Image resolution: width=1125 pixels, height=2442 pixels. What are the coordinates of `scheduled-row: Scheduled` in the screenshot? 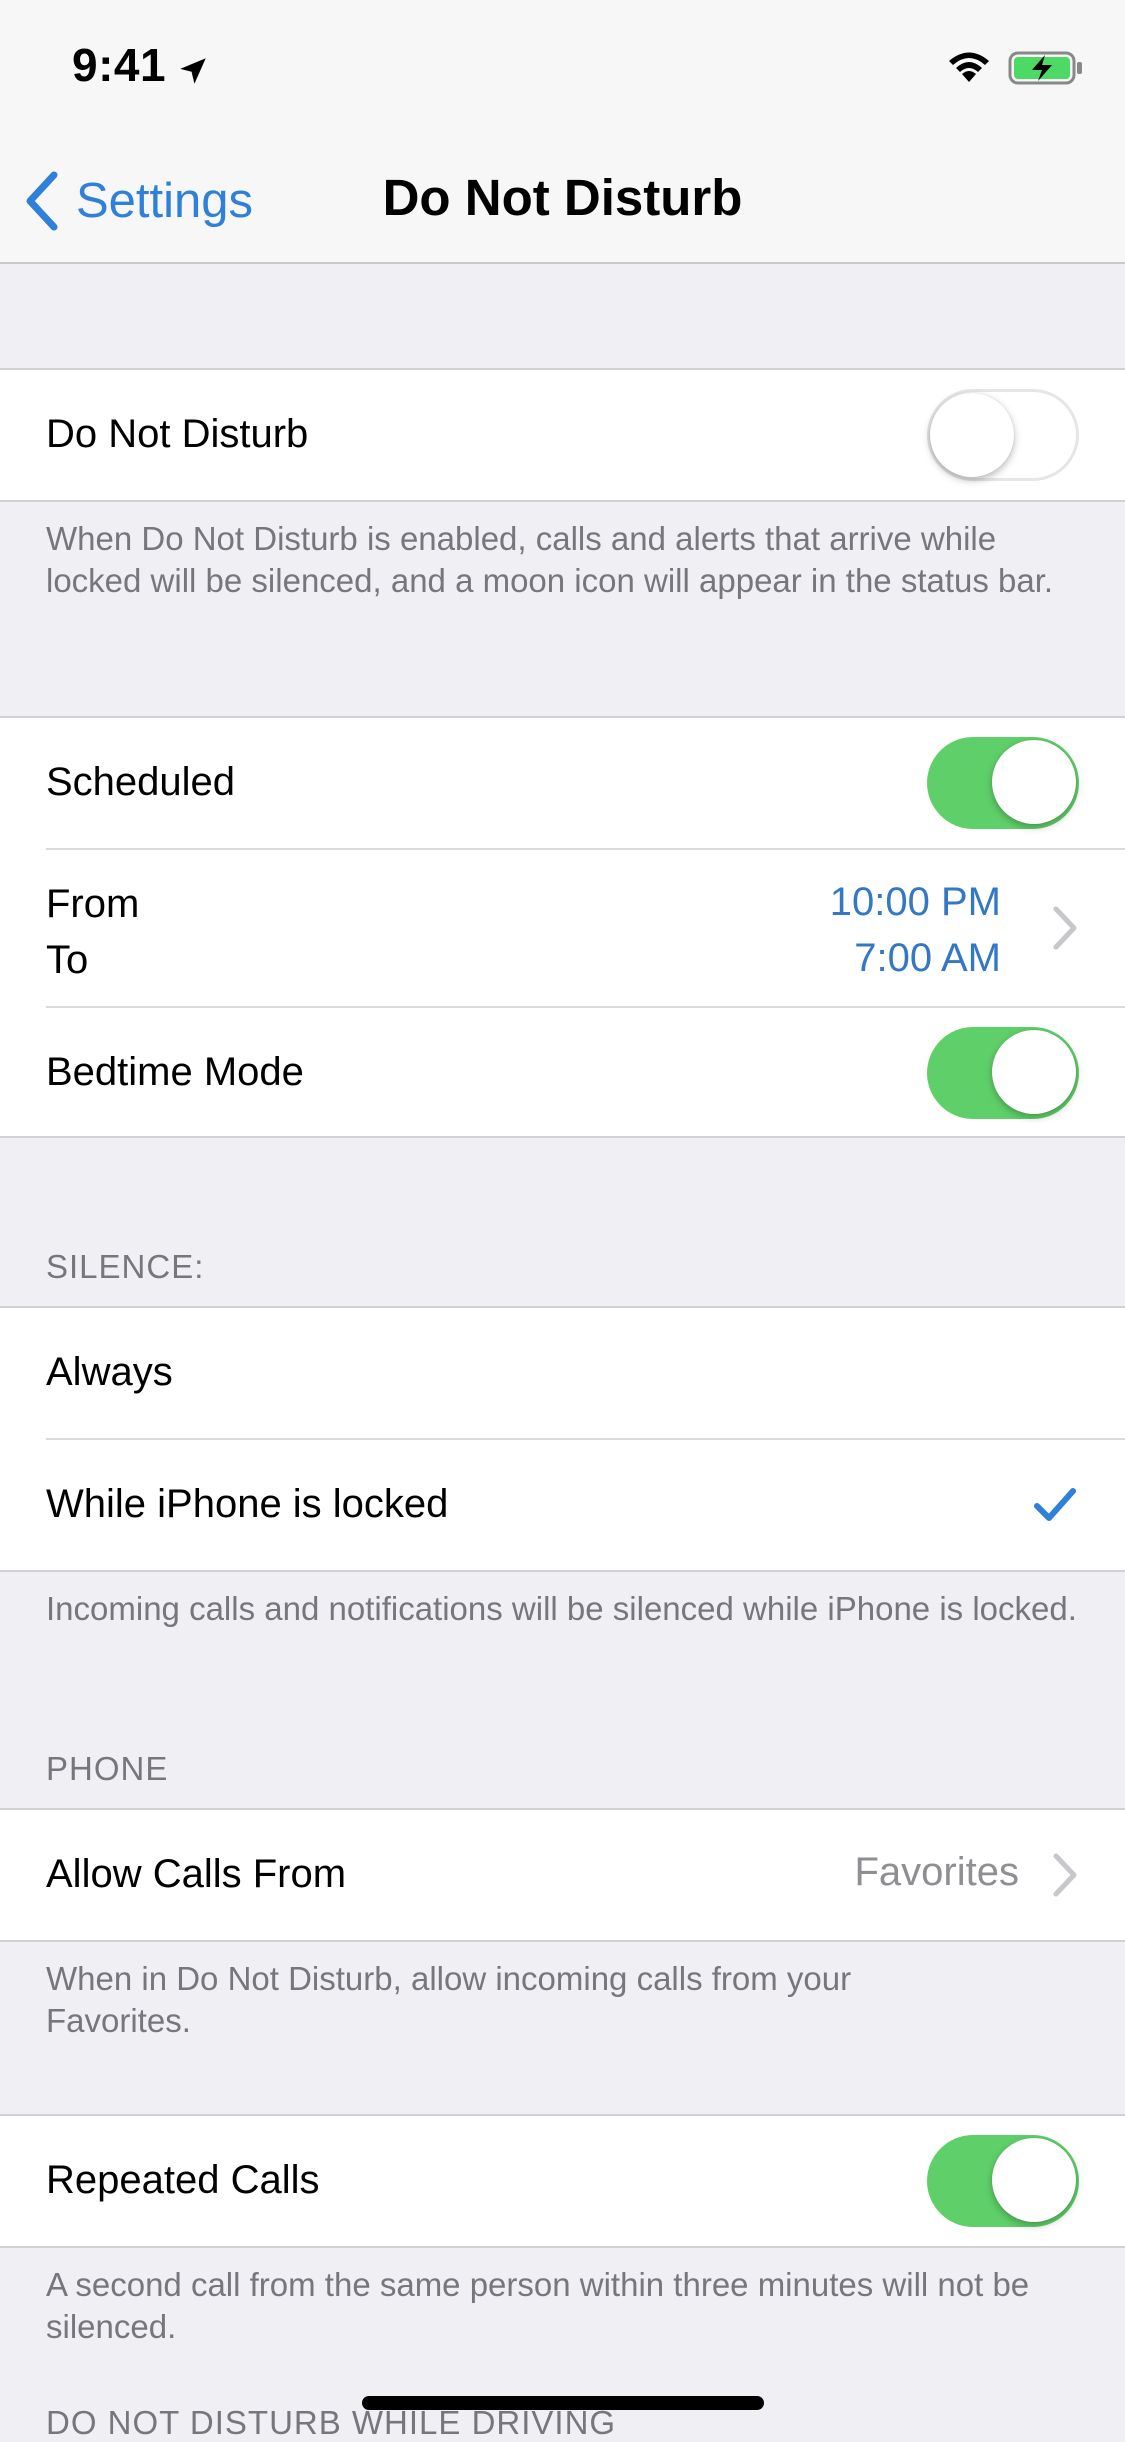 It's located at (562, 783).